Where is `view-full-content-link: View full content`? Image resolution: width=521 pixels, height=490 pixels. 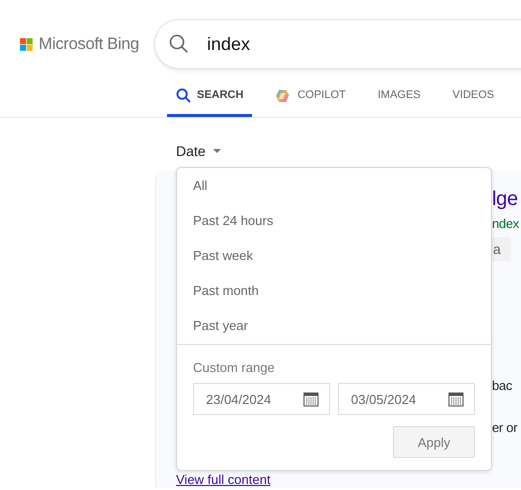
view-full-content-link: View full content is located at coordinates (338, 479).